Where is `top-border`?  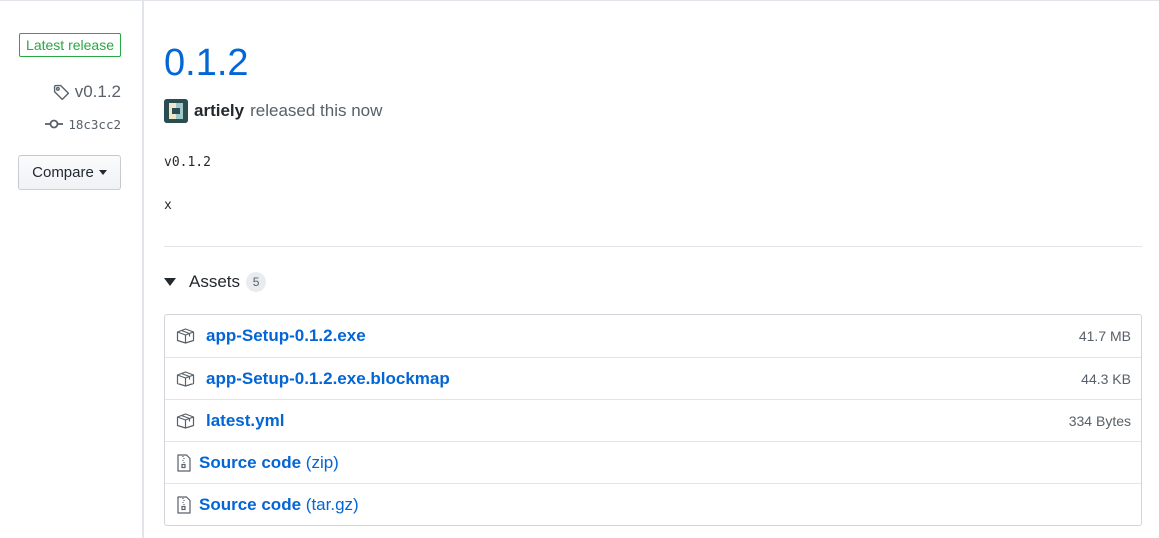
top-border is located at coordinates (579, 0).